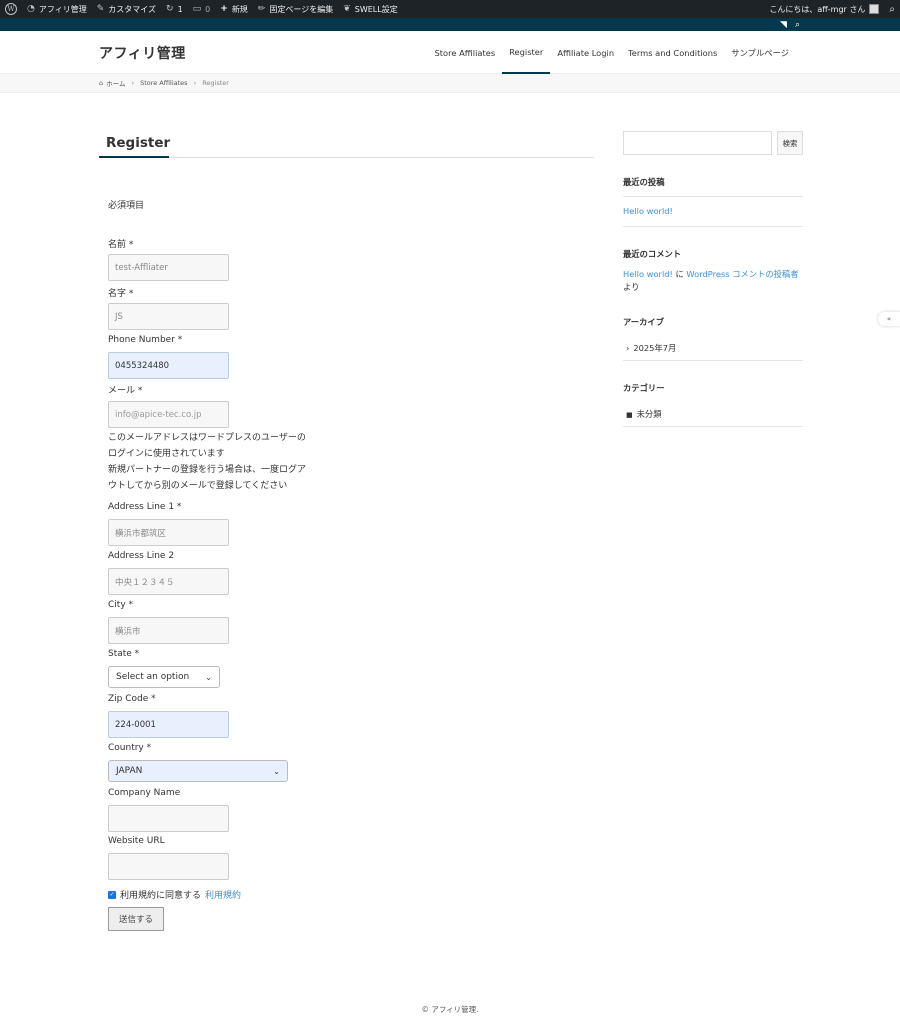 The image size is (900, 1024). What do you see at coordinates (112, 894) in the screenshot?
I see `terms-checkbox: ✓` at bounding box center [112, 894].